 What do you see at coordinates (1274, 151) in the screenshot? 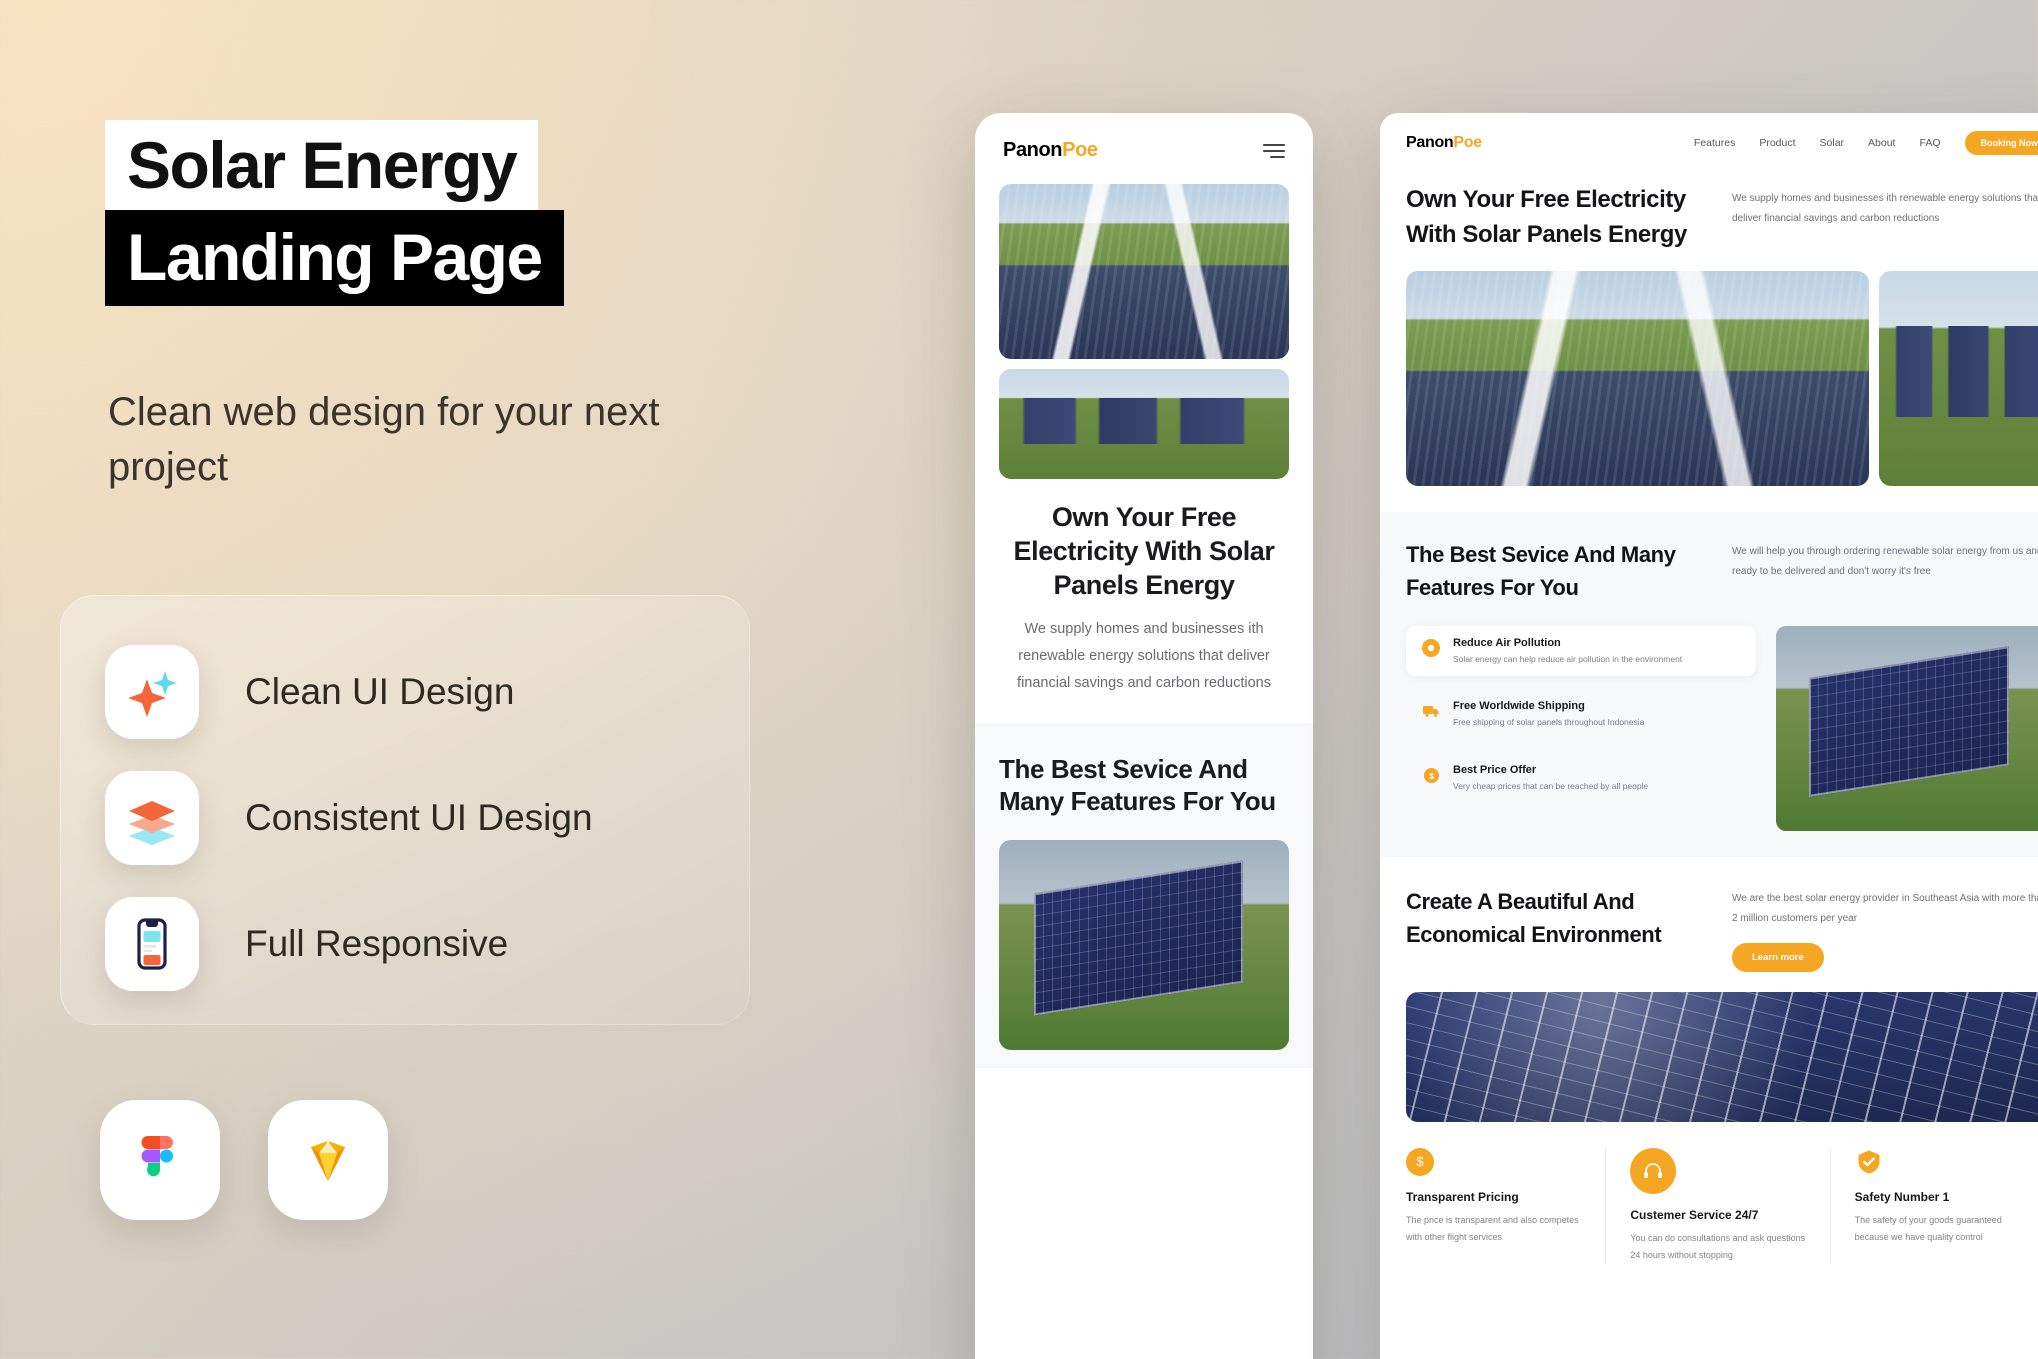
I see `hamburger-menu-icon` at bounding box center [1274, 151].